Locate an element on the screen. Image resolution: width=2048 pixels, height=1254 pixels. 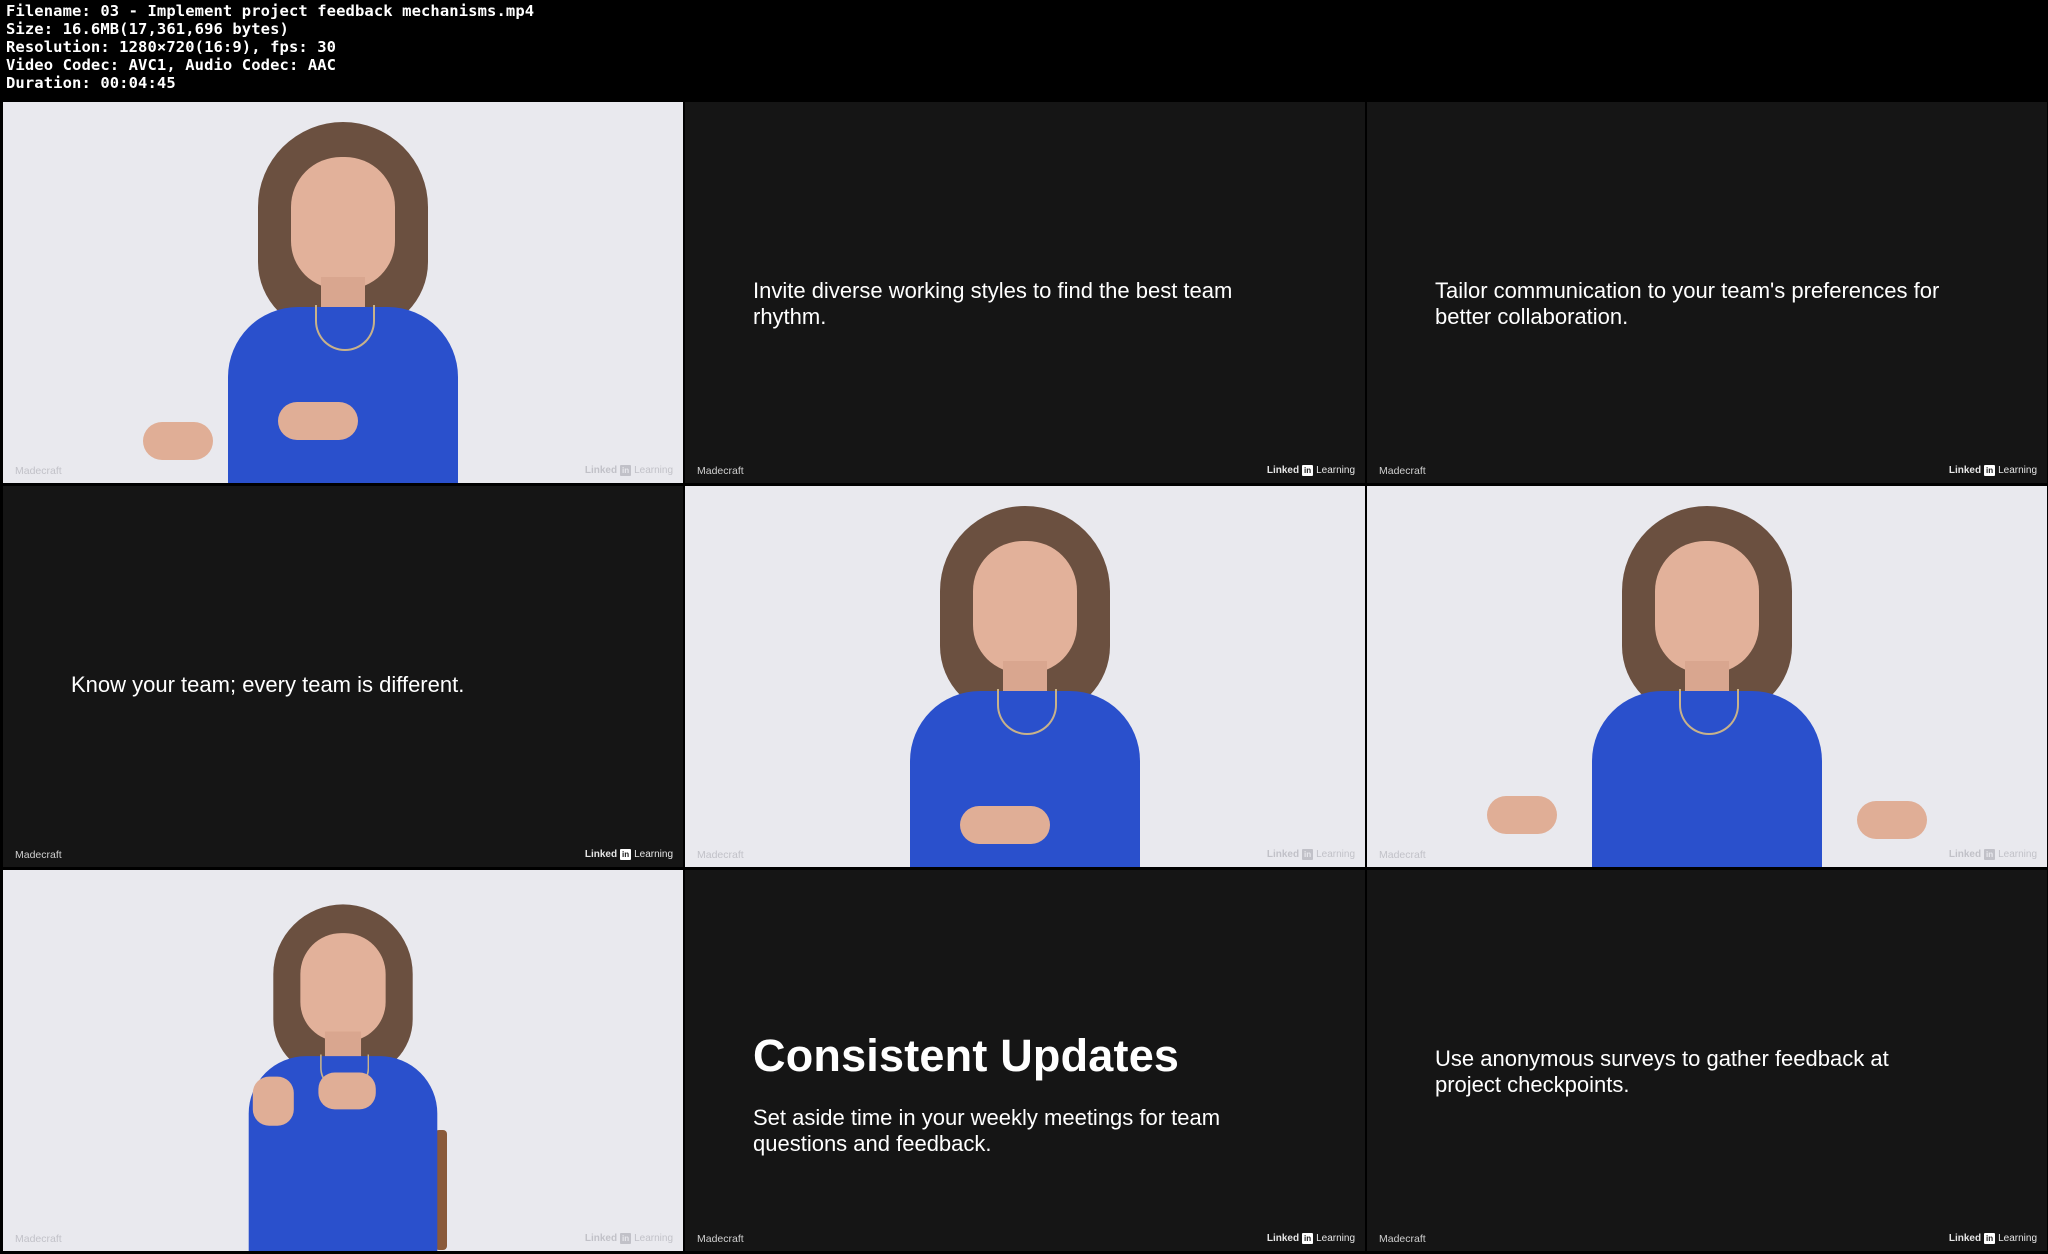
frame-5-video-thumbnail: Madecraft Linked in Learning is located at coordinates (1025, 676).